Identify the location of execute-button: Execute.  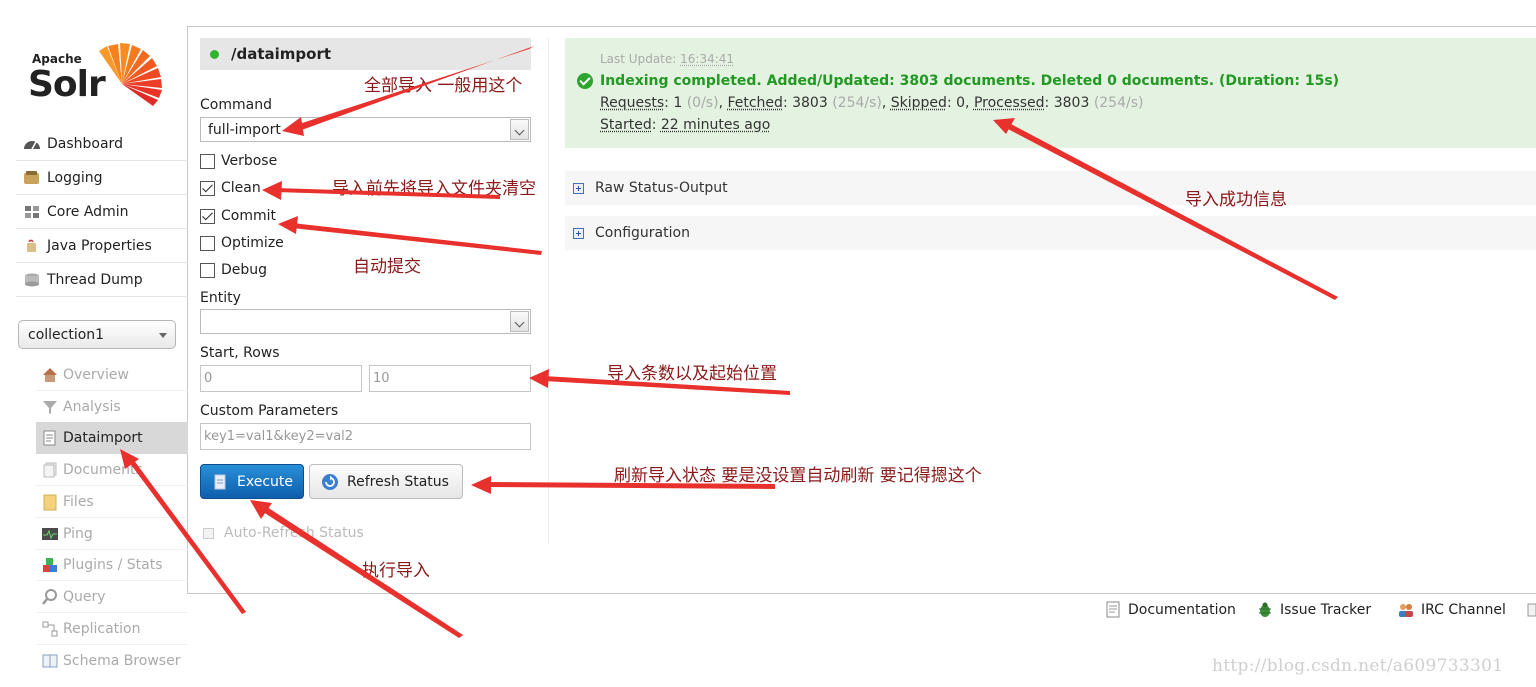
(252, 481).